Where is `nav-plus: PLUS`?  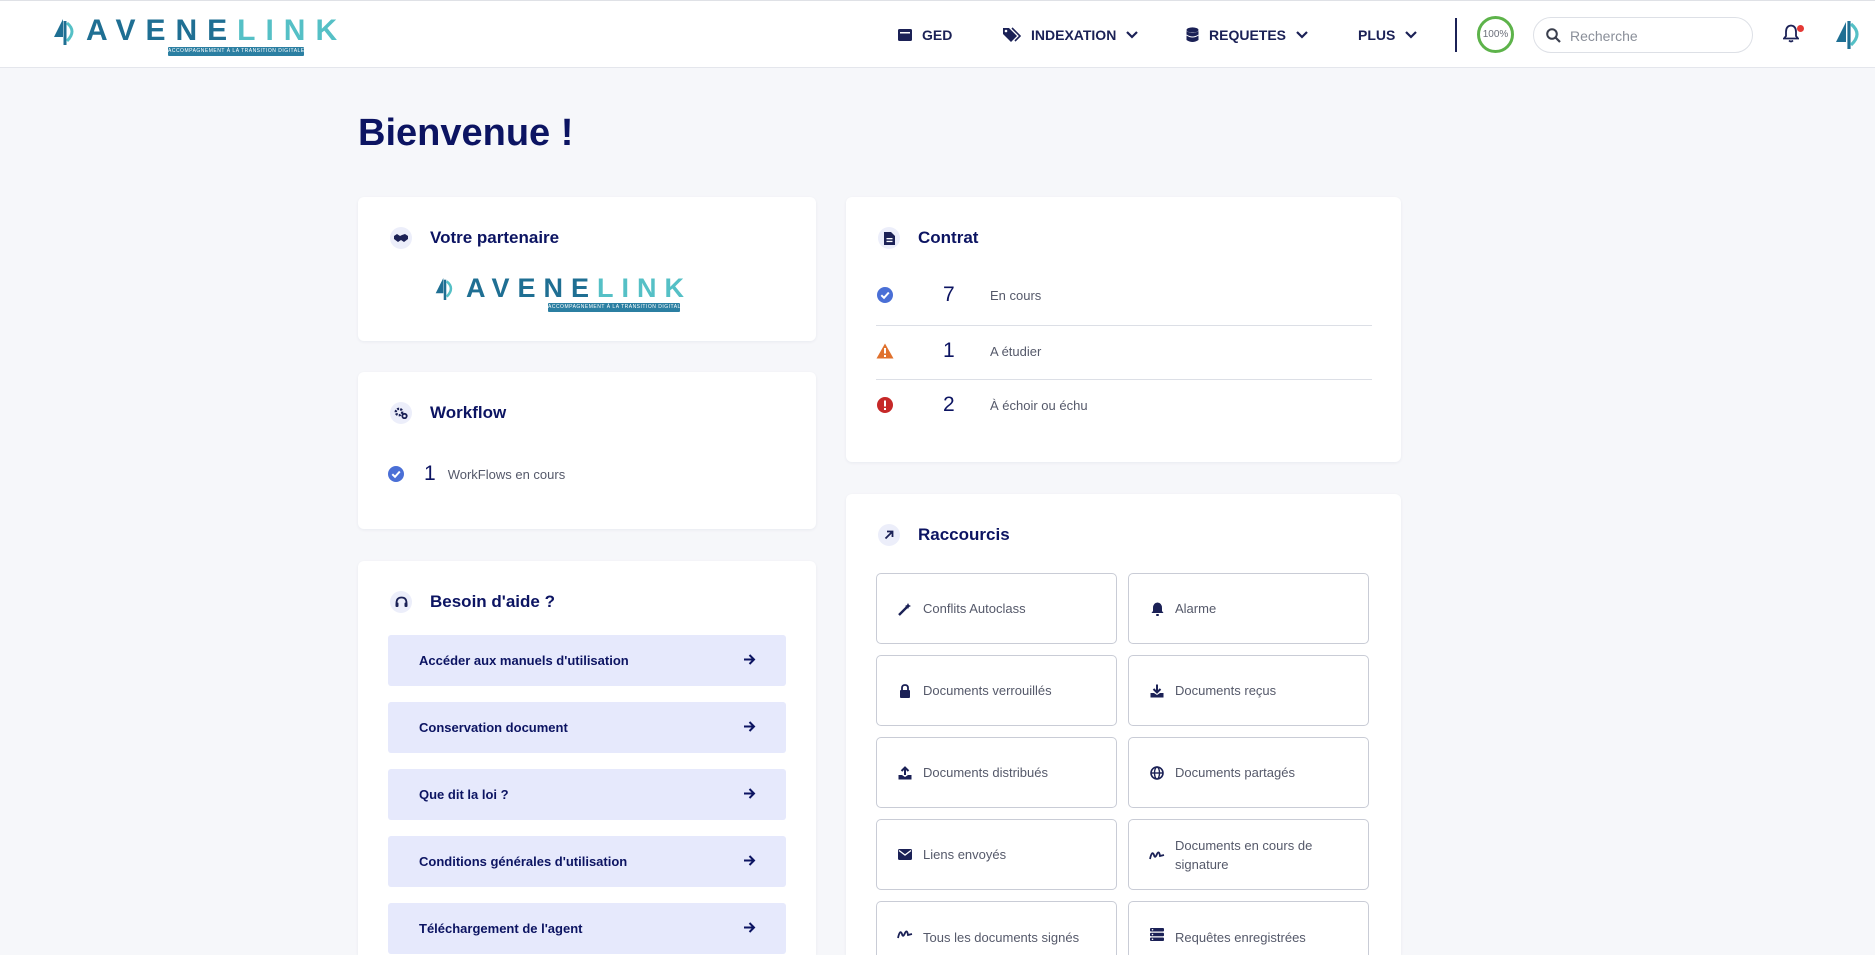 nav-plus: PLUS is located at coordinates (1388, 35).